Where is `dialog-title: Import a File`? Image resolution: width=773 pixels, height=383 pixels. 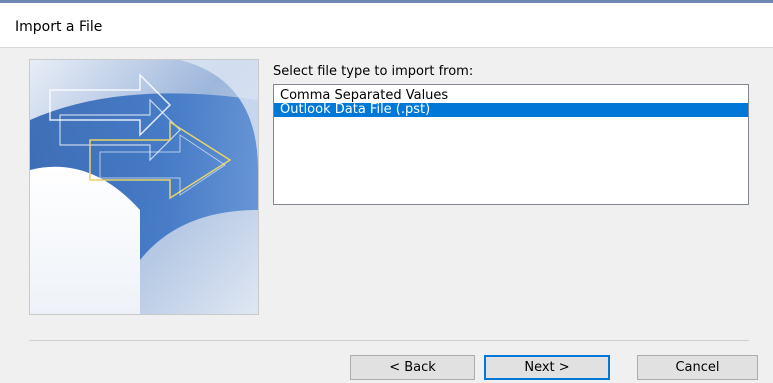
dialog-title: Import a File is located at coordinates (59, 27).